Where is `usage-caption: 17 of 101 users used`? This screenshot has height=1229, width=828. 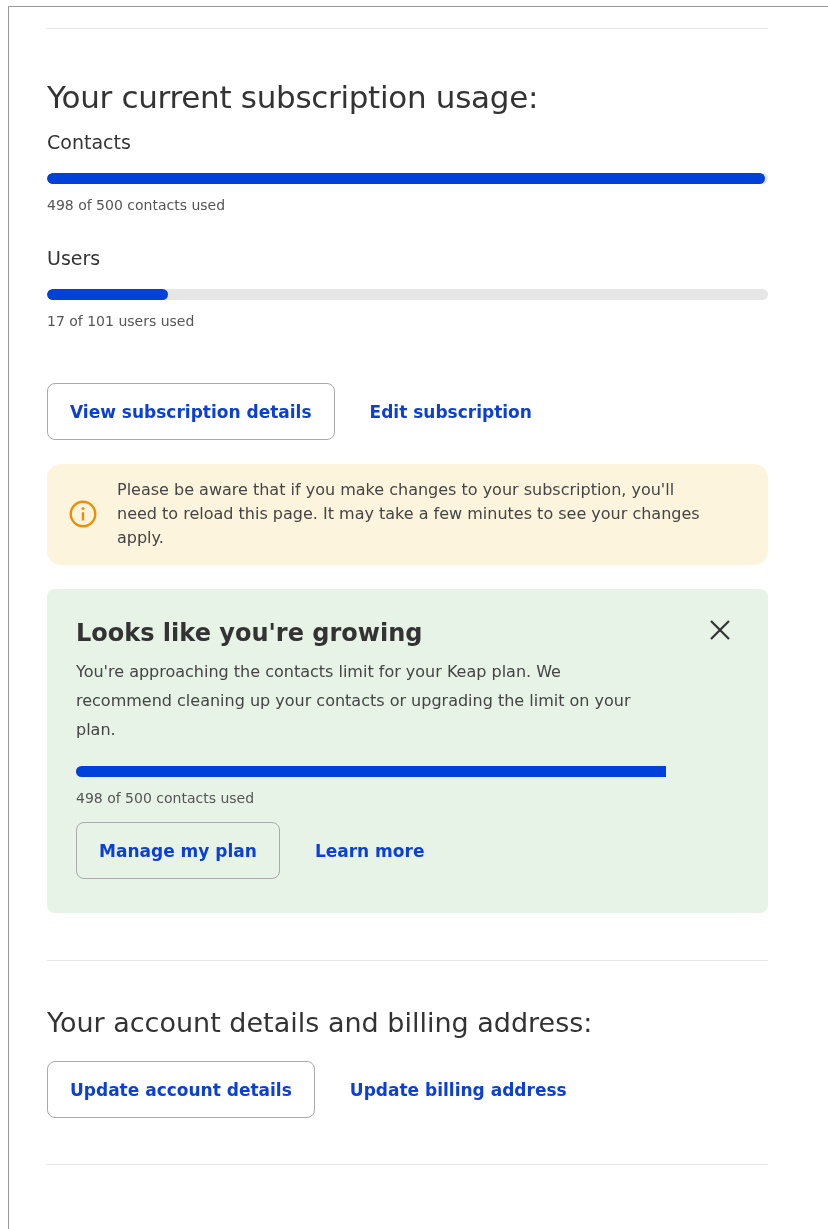 usage-caption: 17 of 101 users used is located at coordinates (121, 321).